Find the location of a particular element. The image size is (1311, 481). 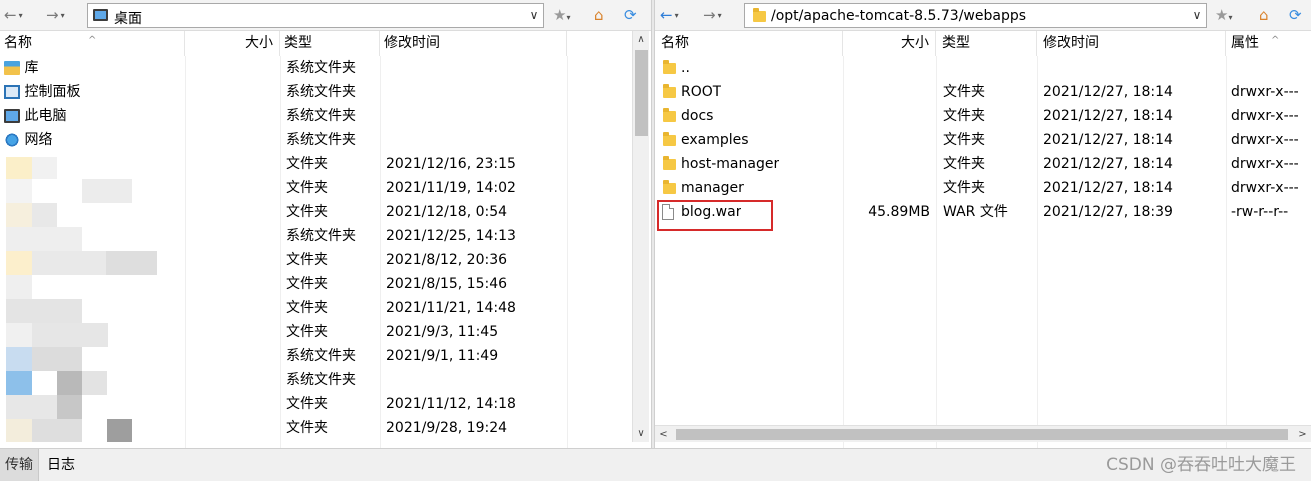

local-column-header: 名称 ^ 大小 类型 修改时间 is located at coordinates (316, 43).